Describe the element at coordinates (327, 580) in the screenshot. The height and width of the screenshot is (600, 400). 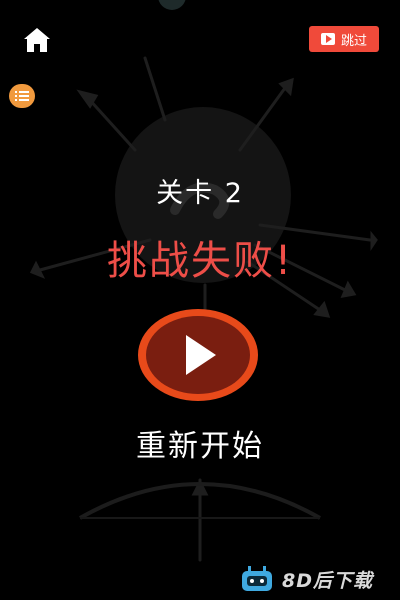
I see `watermark-text: 8D后下载` at that location.